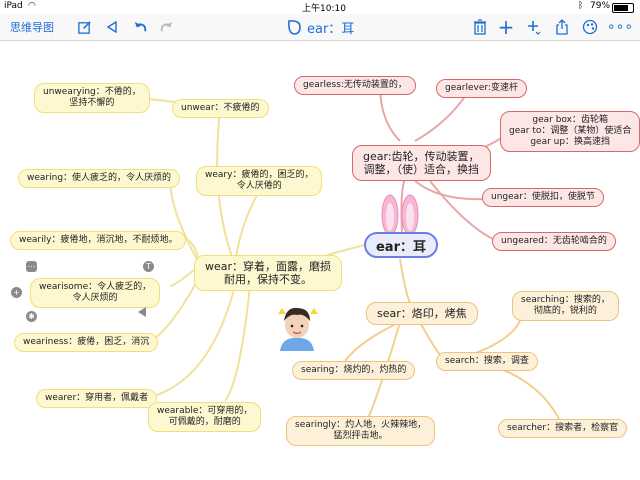 The image size is (640, 480). I want to click on node-text: gearless:无传动装置的，, so click(355, 85).